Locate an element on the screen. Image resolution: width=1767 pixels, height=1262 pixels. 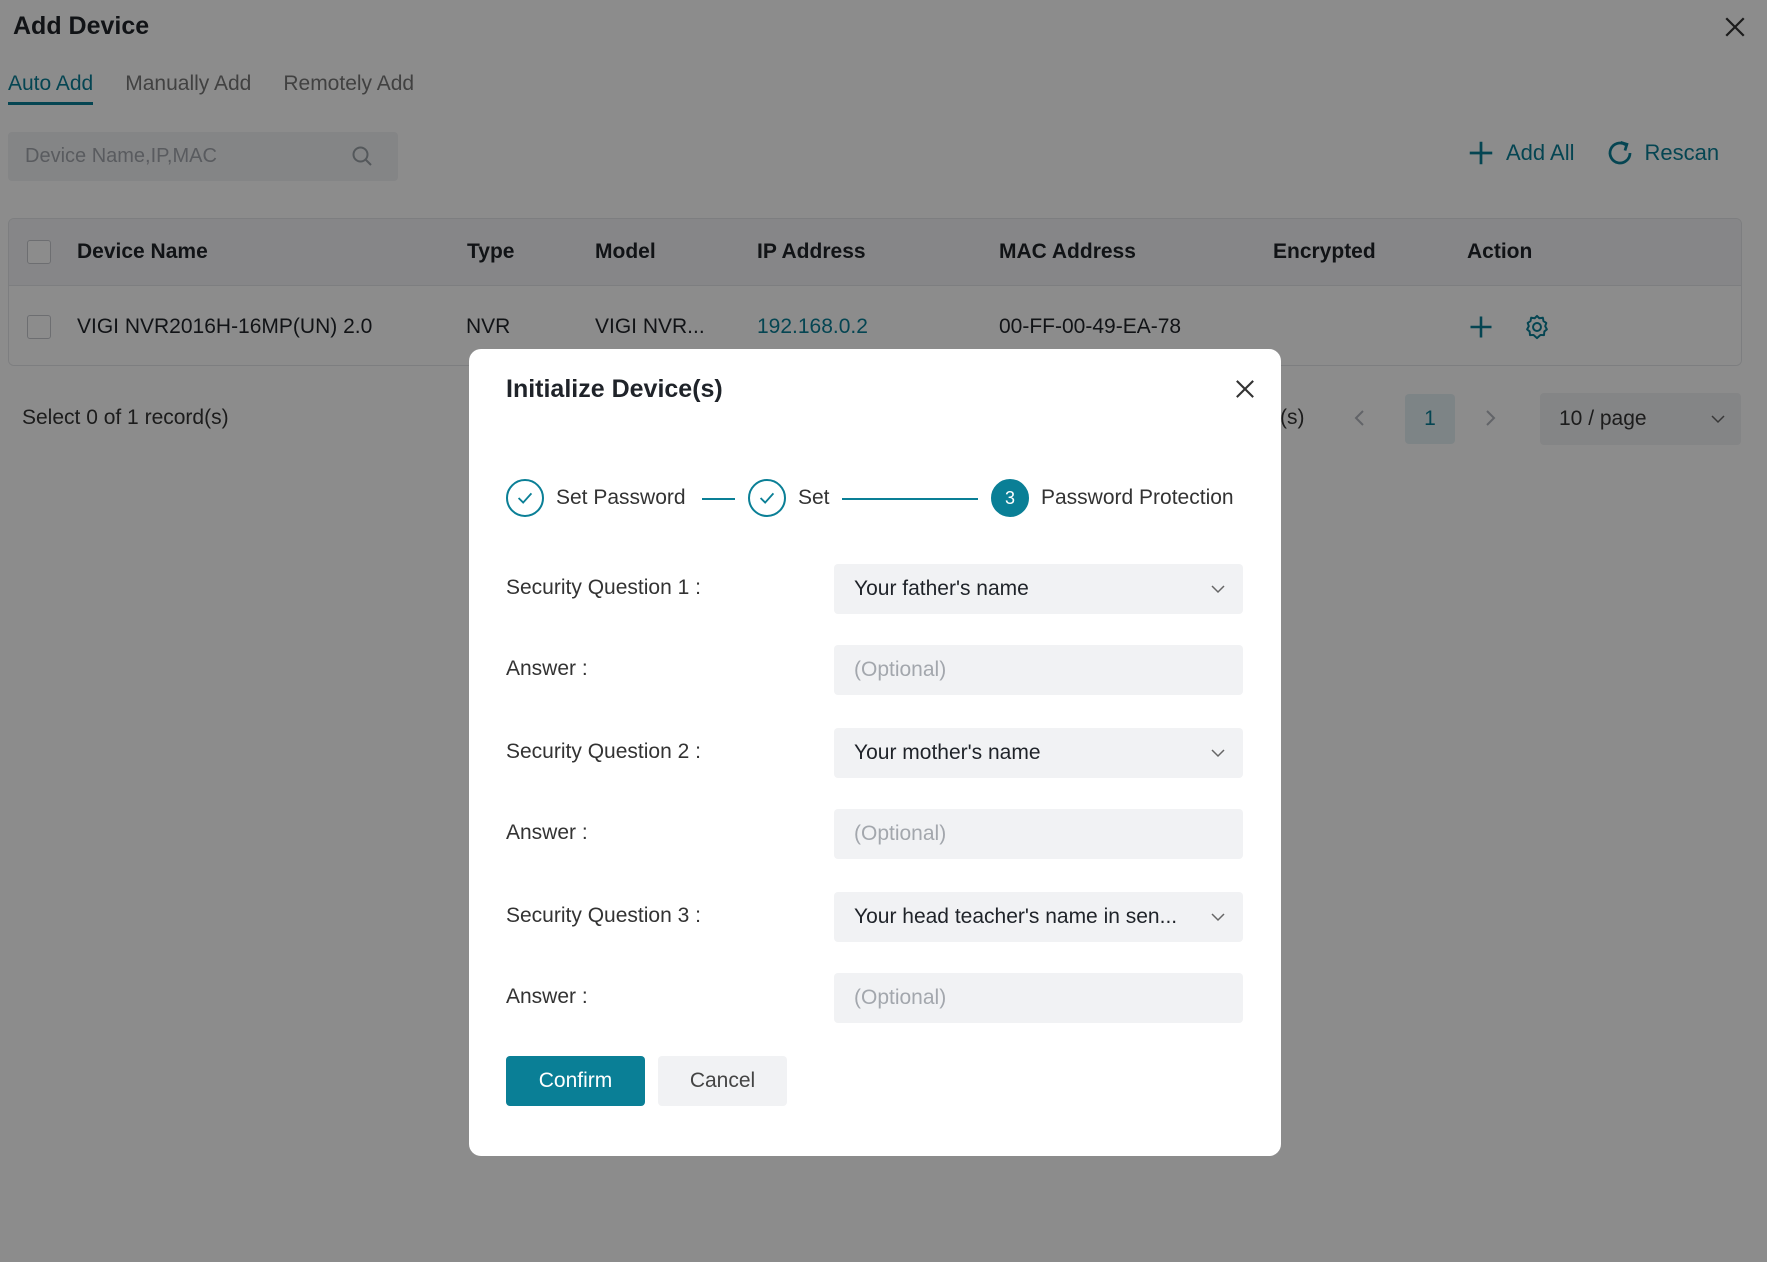
security-question-1-value: Your father's name is located at coordinates (941, 588).